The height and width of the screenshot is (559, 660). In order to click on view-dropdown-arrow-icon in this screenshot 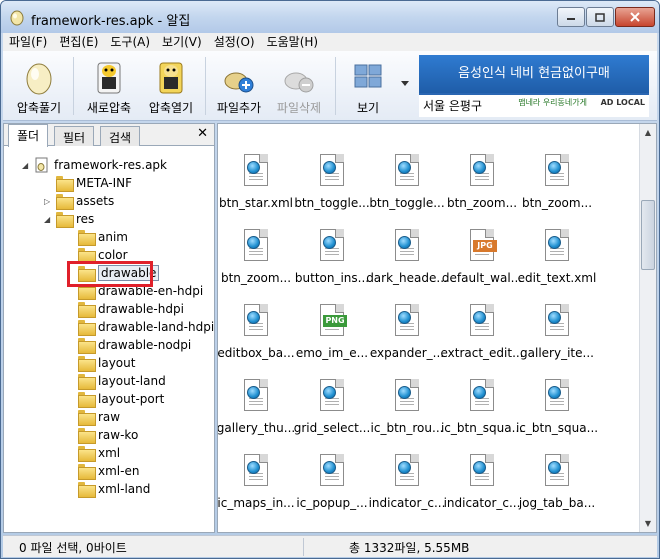, I will do `click(405, 84)`.